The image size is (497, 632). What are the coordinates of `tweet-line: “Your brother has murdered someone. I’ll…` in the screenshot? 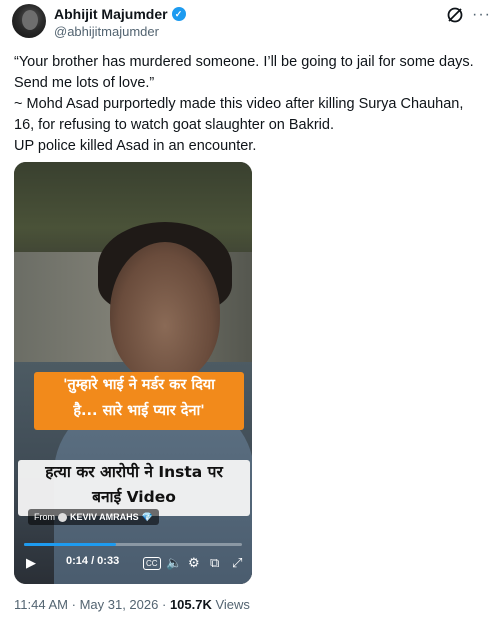 It's located at (244, 62).